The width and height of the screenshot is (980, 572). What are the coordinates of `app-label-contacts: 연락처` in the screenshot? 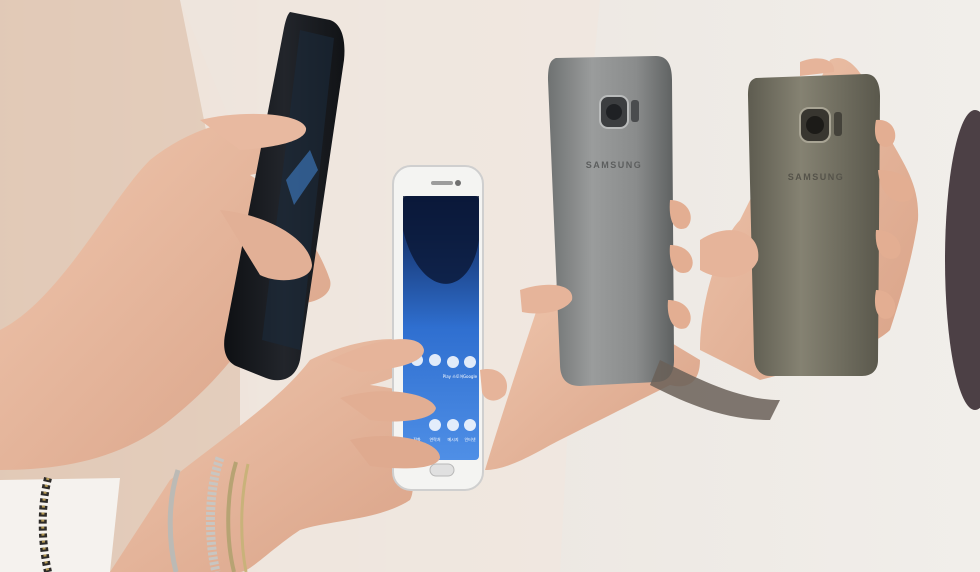 It's located at (434, 439).